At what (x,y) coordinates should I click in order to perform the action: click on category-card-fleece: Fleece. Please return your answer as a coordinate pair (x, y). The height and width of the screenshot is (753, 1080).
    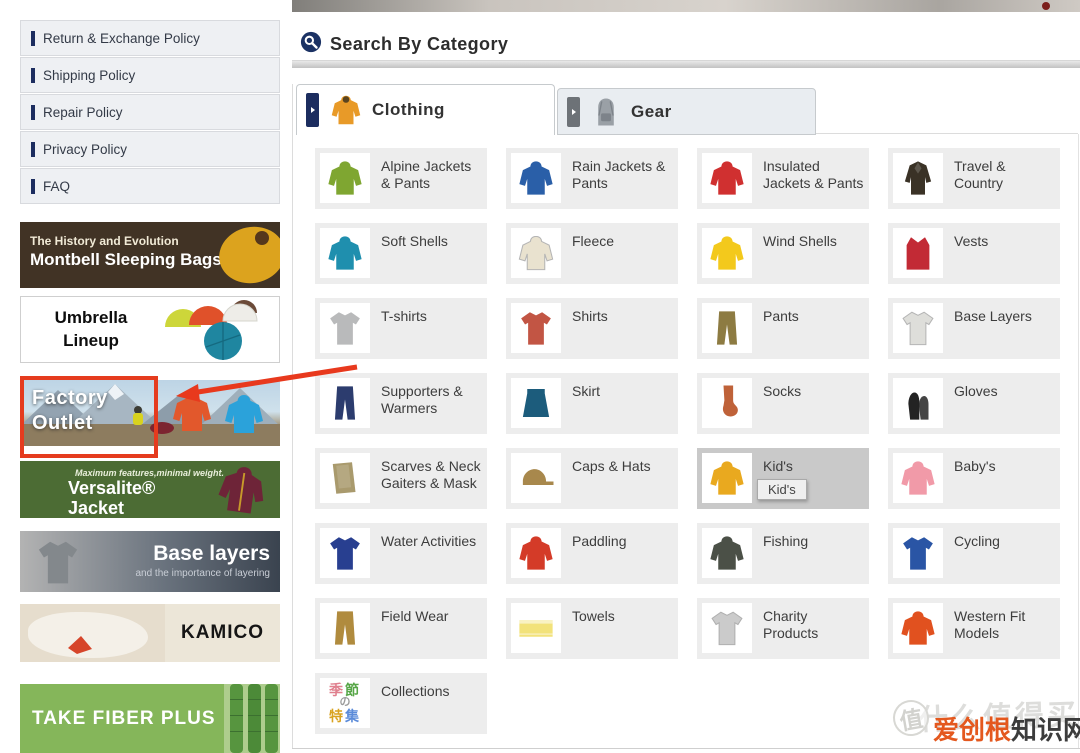
    Looking at the image, I should click on (592, 253).